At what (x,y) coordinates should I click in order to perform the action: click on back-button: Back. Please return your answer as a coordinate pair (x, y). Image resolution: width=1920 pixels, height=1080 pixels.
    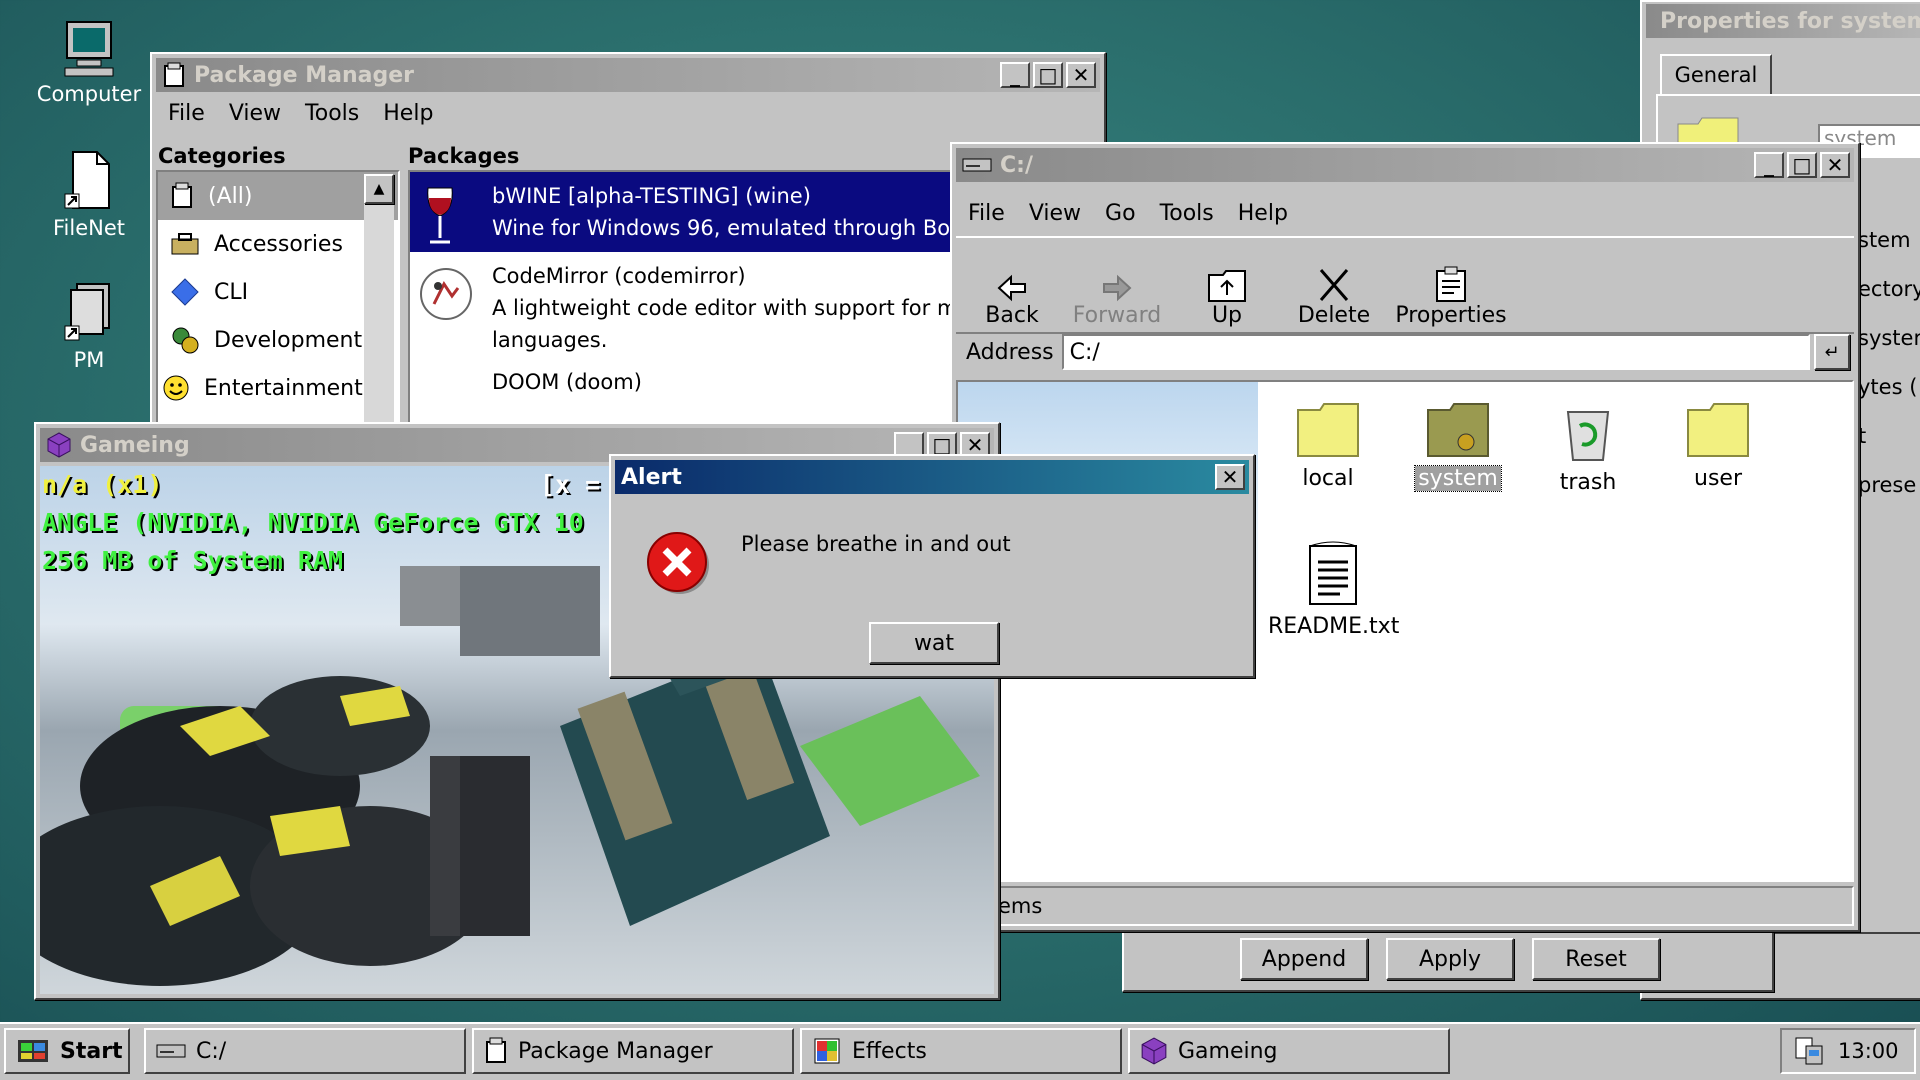
    Looking at the image, I should click on (1012, 283).